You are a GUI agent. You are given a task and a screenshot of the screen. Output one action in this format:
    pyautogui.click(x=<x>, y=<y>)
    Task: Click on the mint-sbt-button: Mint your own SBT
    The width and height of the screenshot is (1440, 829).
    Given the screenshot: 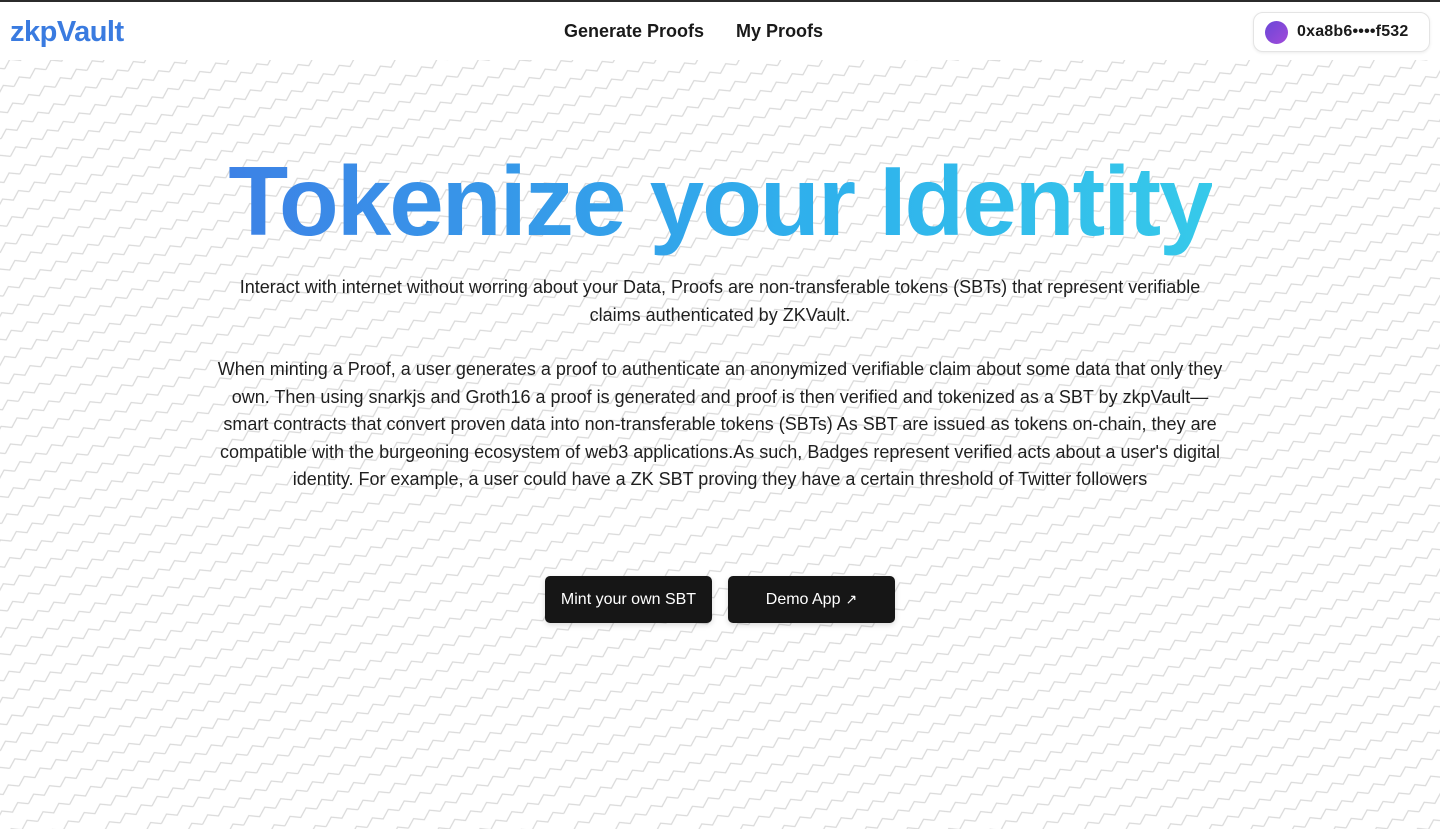 What is the action you would take?
    pyautogui.click(x=628, y=599)
    